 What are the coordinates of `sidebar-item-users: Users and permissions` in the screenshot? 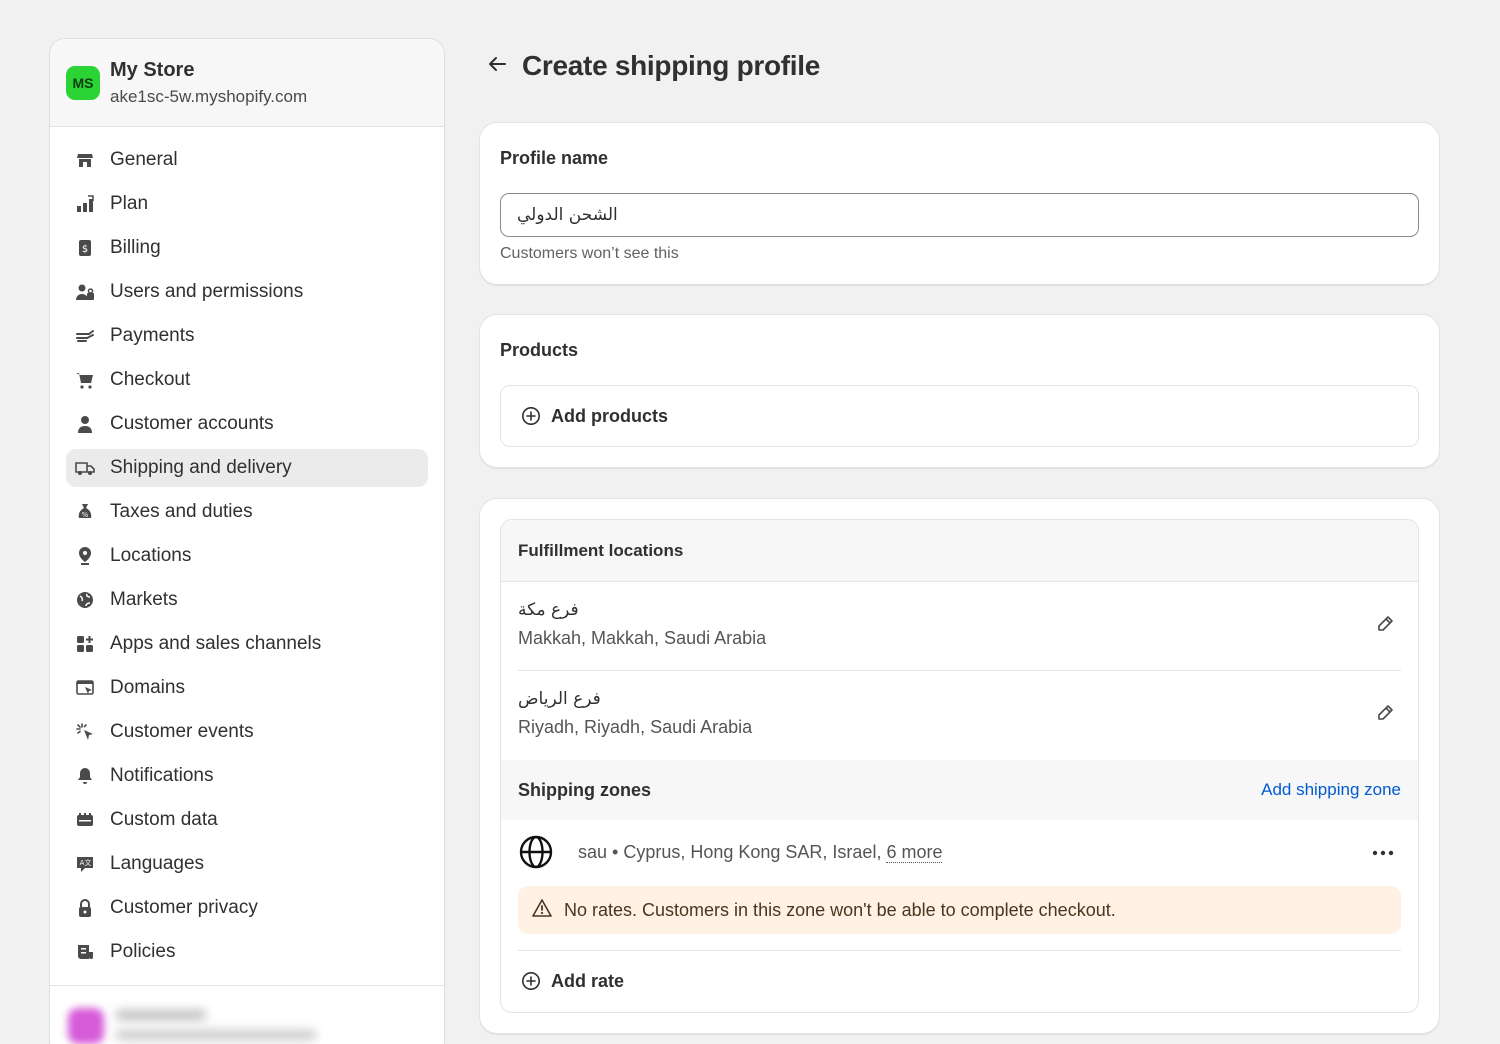 It's located at (247, 292).